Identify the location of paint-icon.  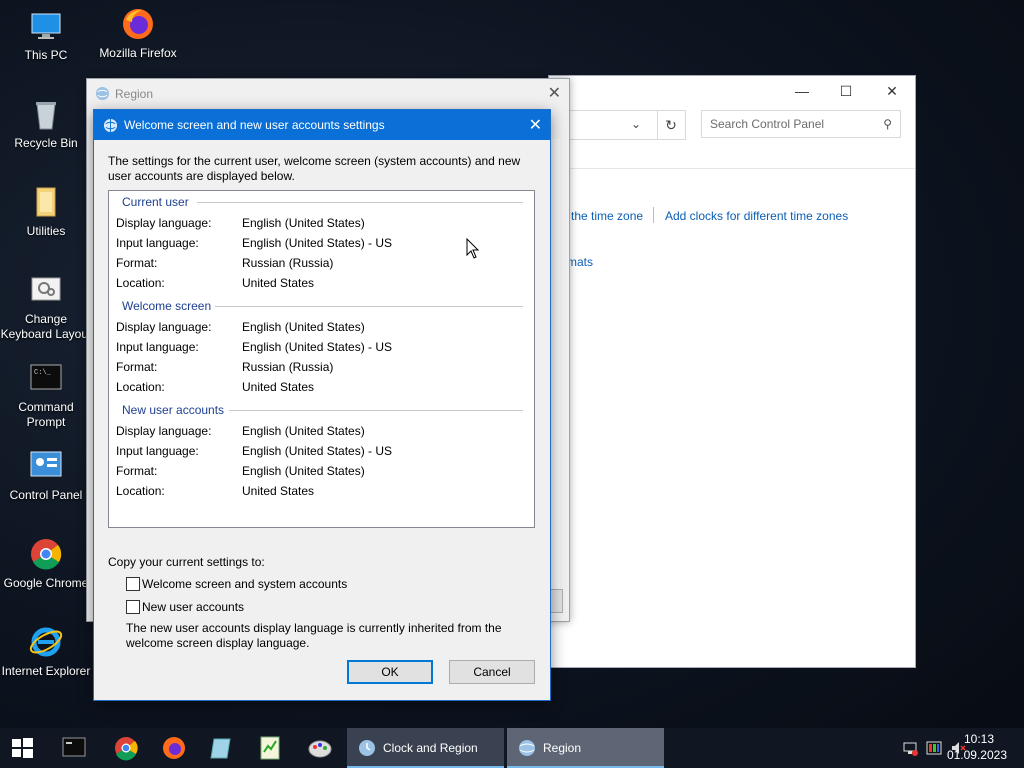
(320, 748).